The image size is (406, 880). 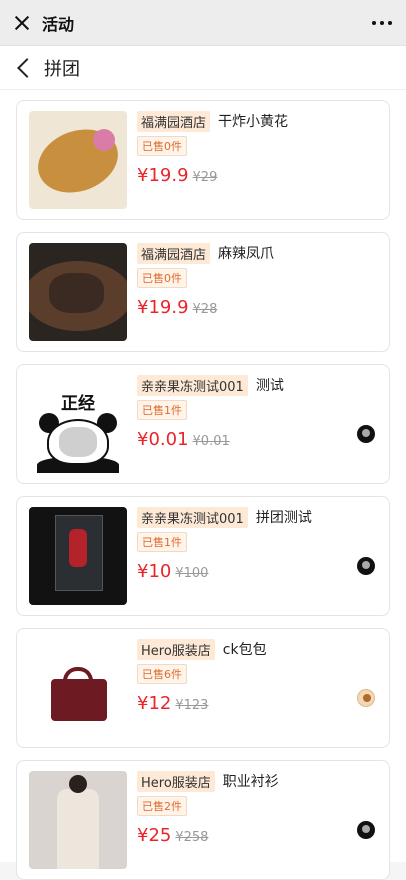 What do you see at coordinates (253, 122) in the screenshot?
I see `product-name: 干炸小黄花` at bounding box center [253, 122].